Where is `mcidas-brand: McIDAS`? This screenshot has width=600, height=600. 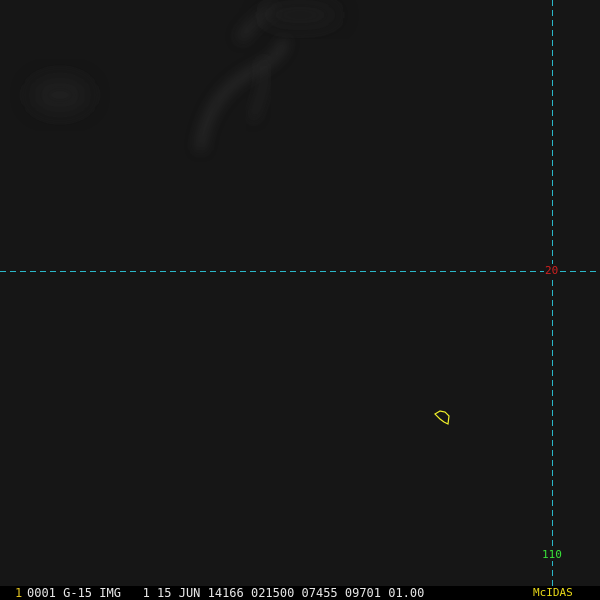
mcidas-brand: McIDAS is located at coordinates (553, 592).